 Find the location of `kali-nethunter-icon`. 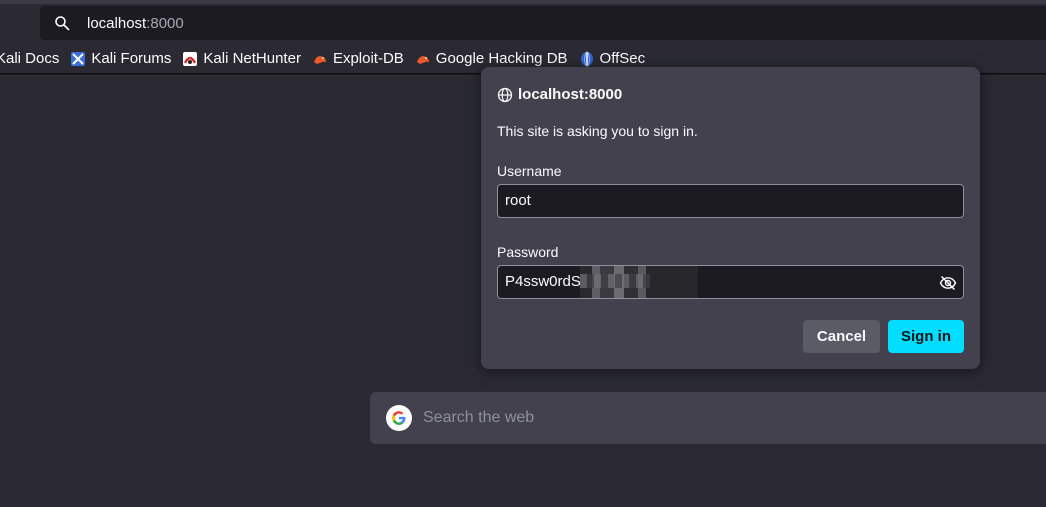

kali-nethunter-icon is located at coordinates (190, 58).